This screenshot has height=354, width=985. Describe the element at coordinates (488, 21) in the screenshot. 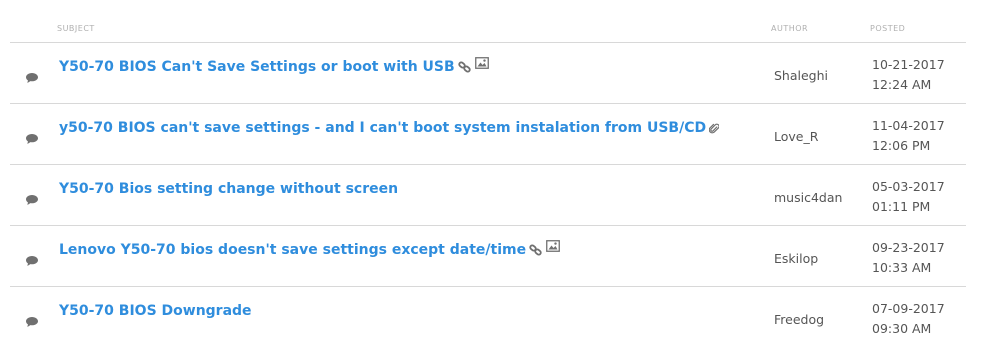

I see `list-header: SUBJECT AUTHOR POSTED` at that location.